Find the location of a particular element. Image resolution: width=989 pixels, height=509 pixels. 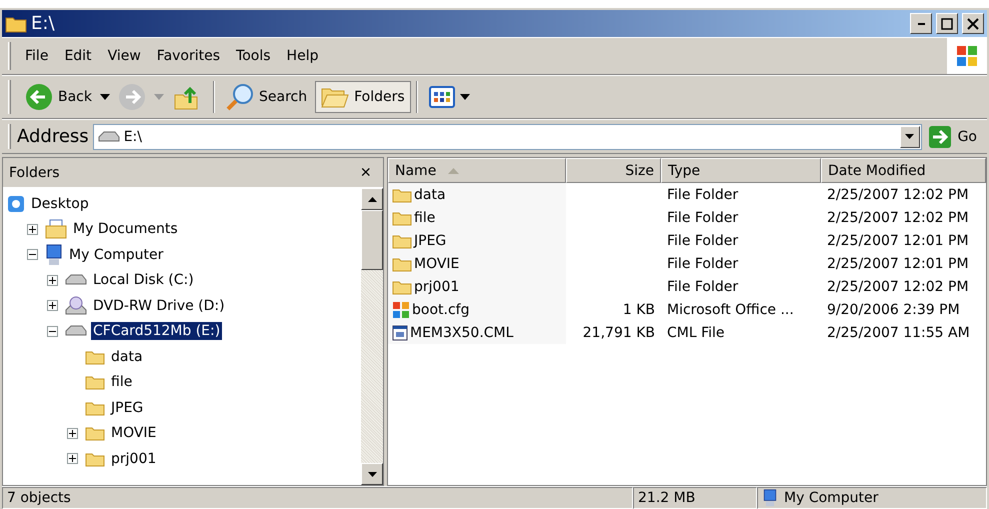

address-field: E:\ is located at coordinates (507, 137).